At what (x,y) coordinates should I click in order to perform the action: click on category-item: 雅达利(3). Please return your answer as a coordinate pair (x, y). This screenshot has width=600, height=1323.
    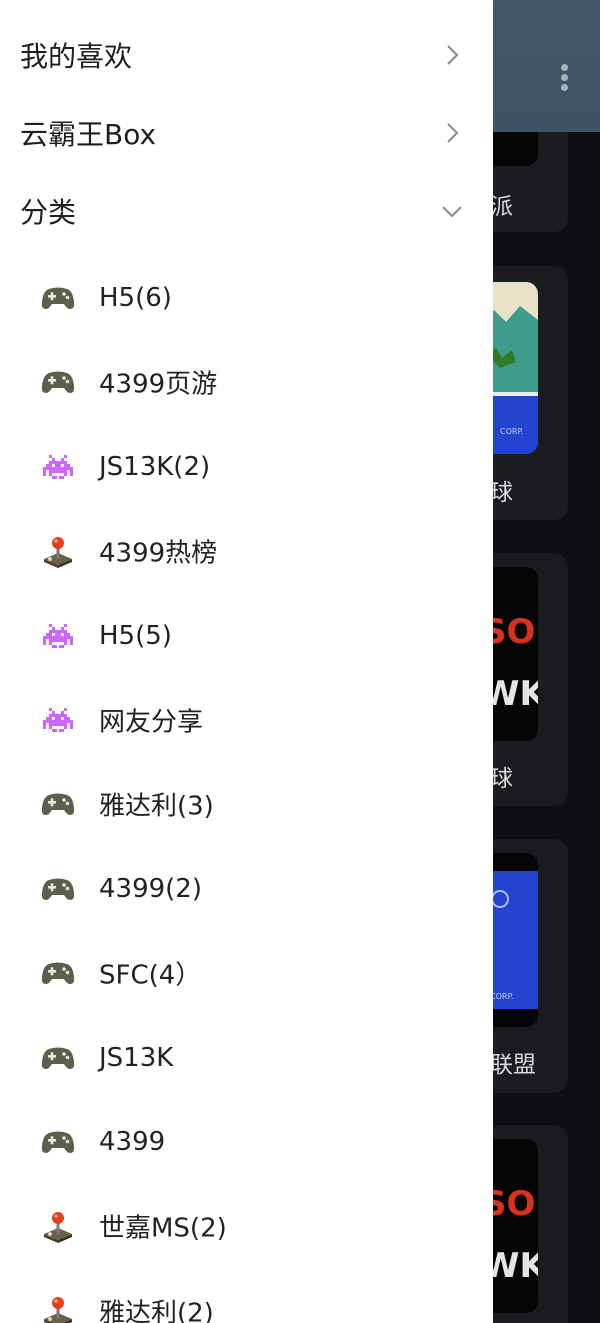
    Looking at the image, I should click on (246, 804).